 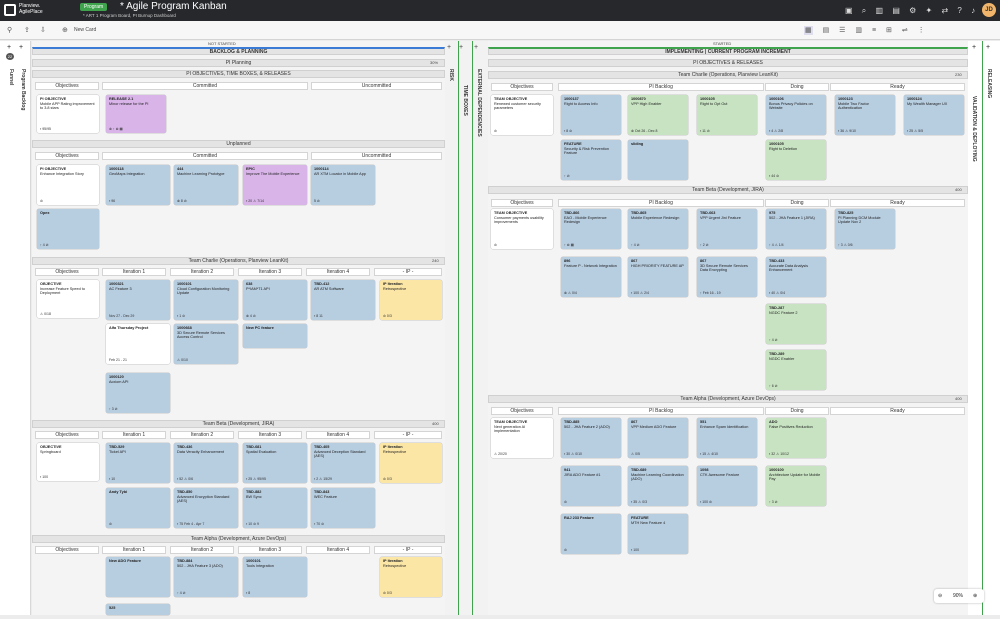 I want to click on pi-objectives-releases-header: PI OBJECTIVES & RELEASES, so click(x=728, y=63).